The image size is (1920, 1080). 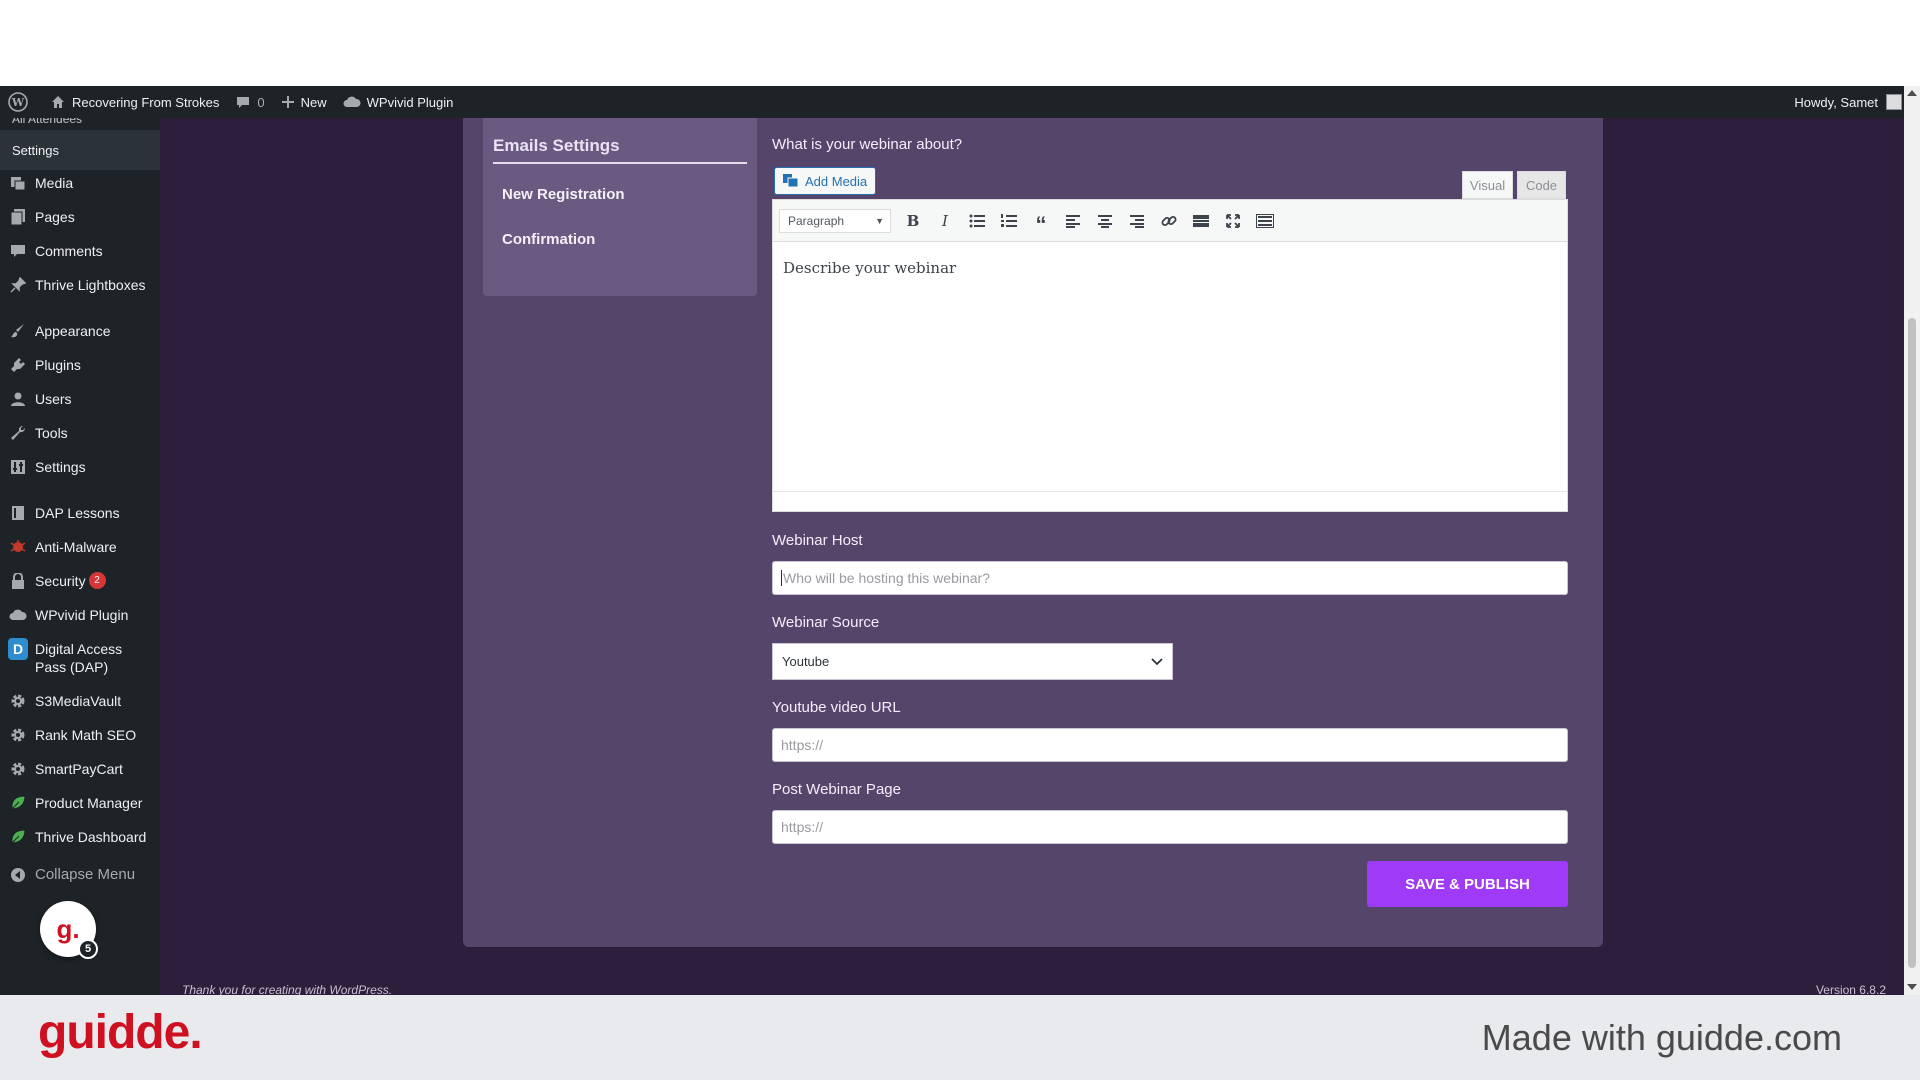 I want to click on format-select: Paragraph ▼, so click(x=835, y=220).